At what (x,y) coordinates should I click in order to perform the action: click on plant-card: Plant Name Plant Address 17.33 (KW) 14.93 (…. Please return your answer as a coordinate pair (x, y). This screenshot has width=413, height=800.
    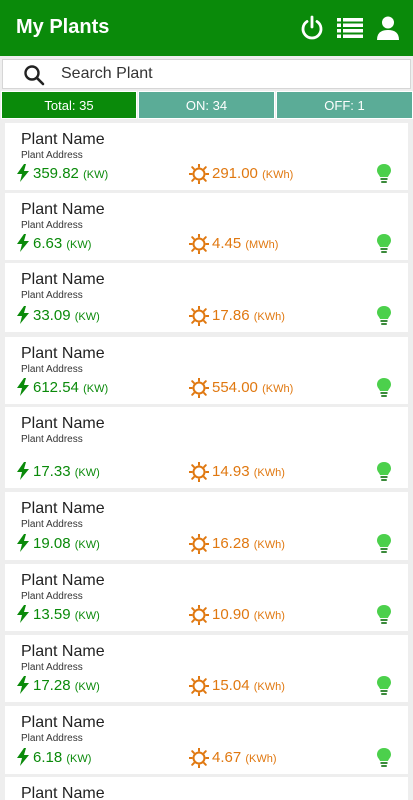
    Looking at the image, I should click on (206, 447).